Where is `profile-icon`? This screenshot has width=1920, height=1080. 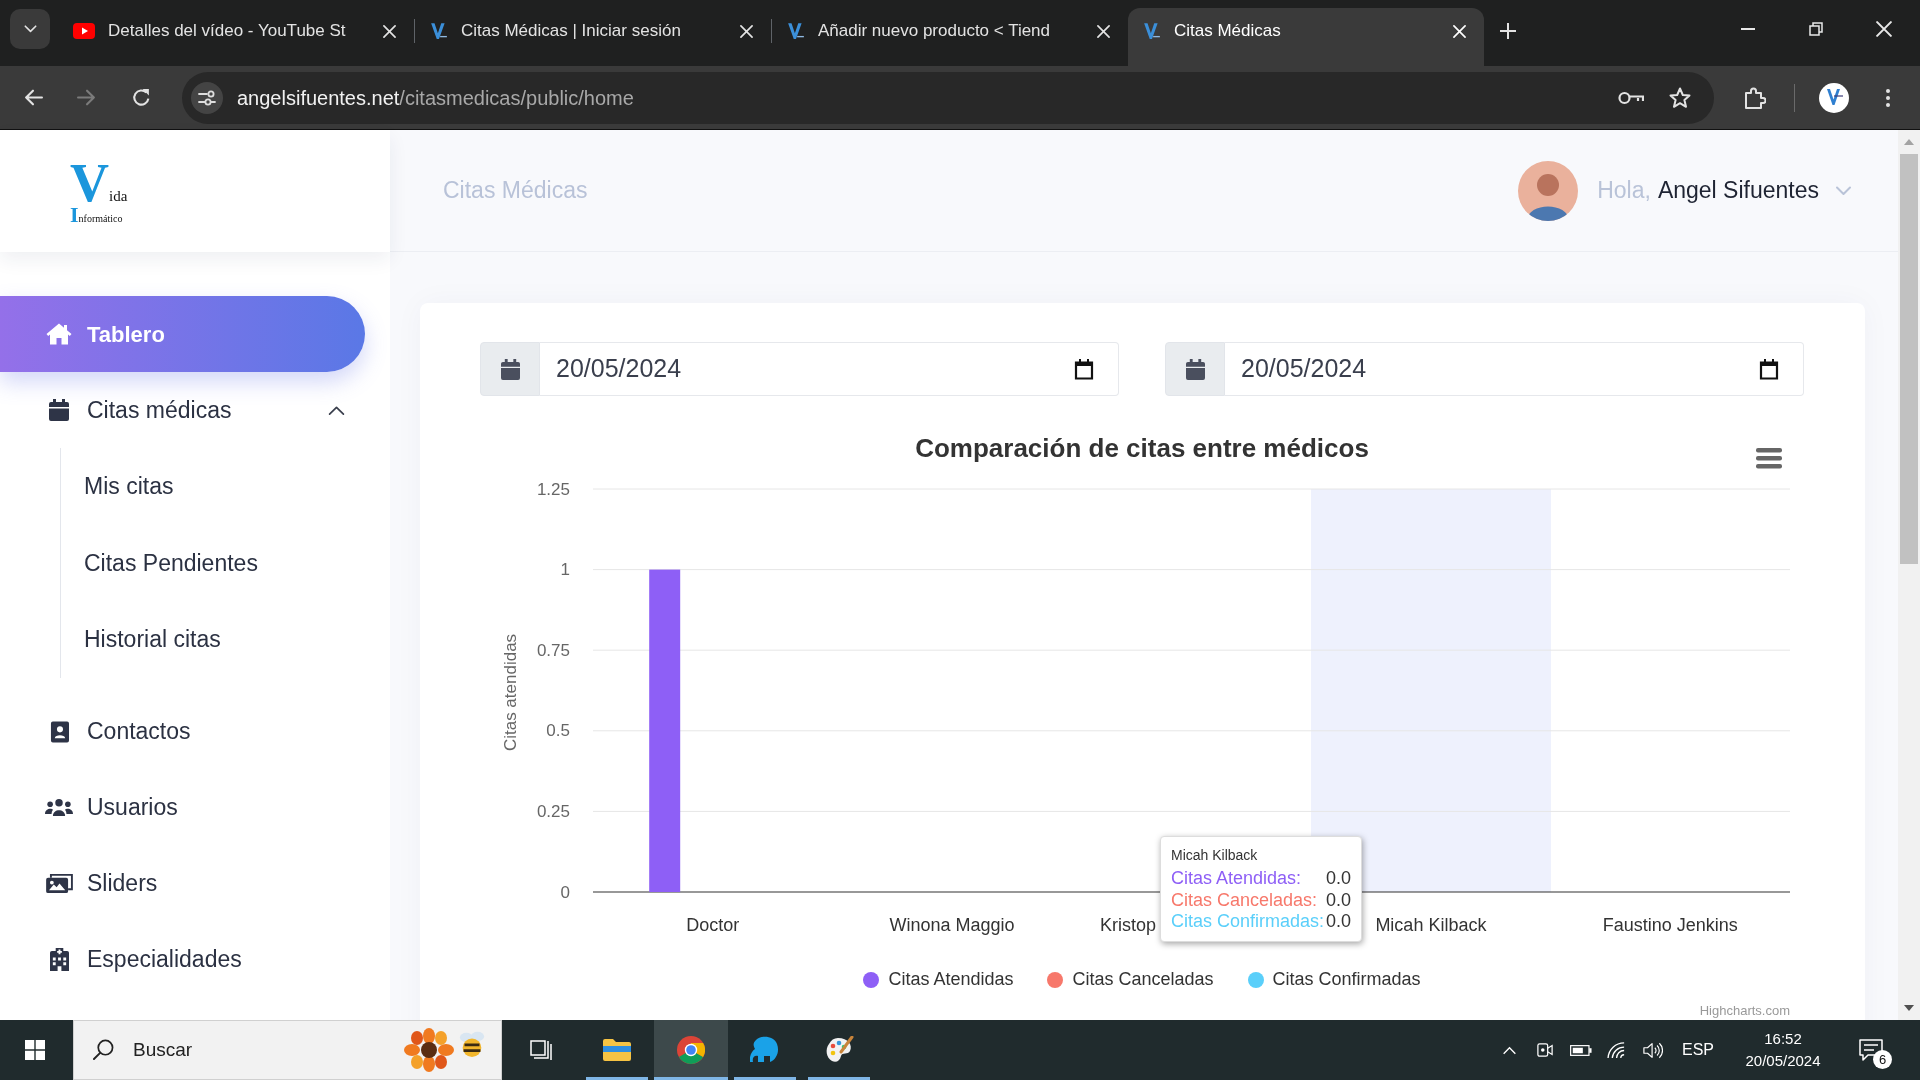 profile-icon is located at coordinates (1834, 97).